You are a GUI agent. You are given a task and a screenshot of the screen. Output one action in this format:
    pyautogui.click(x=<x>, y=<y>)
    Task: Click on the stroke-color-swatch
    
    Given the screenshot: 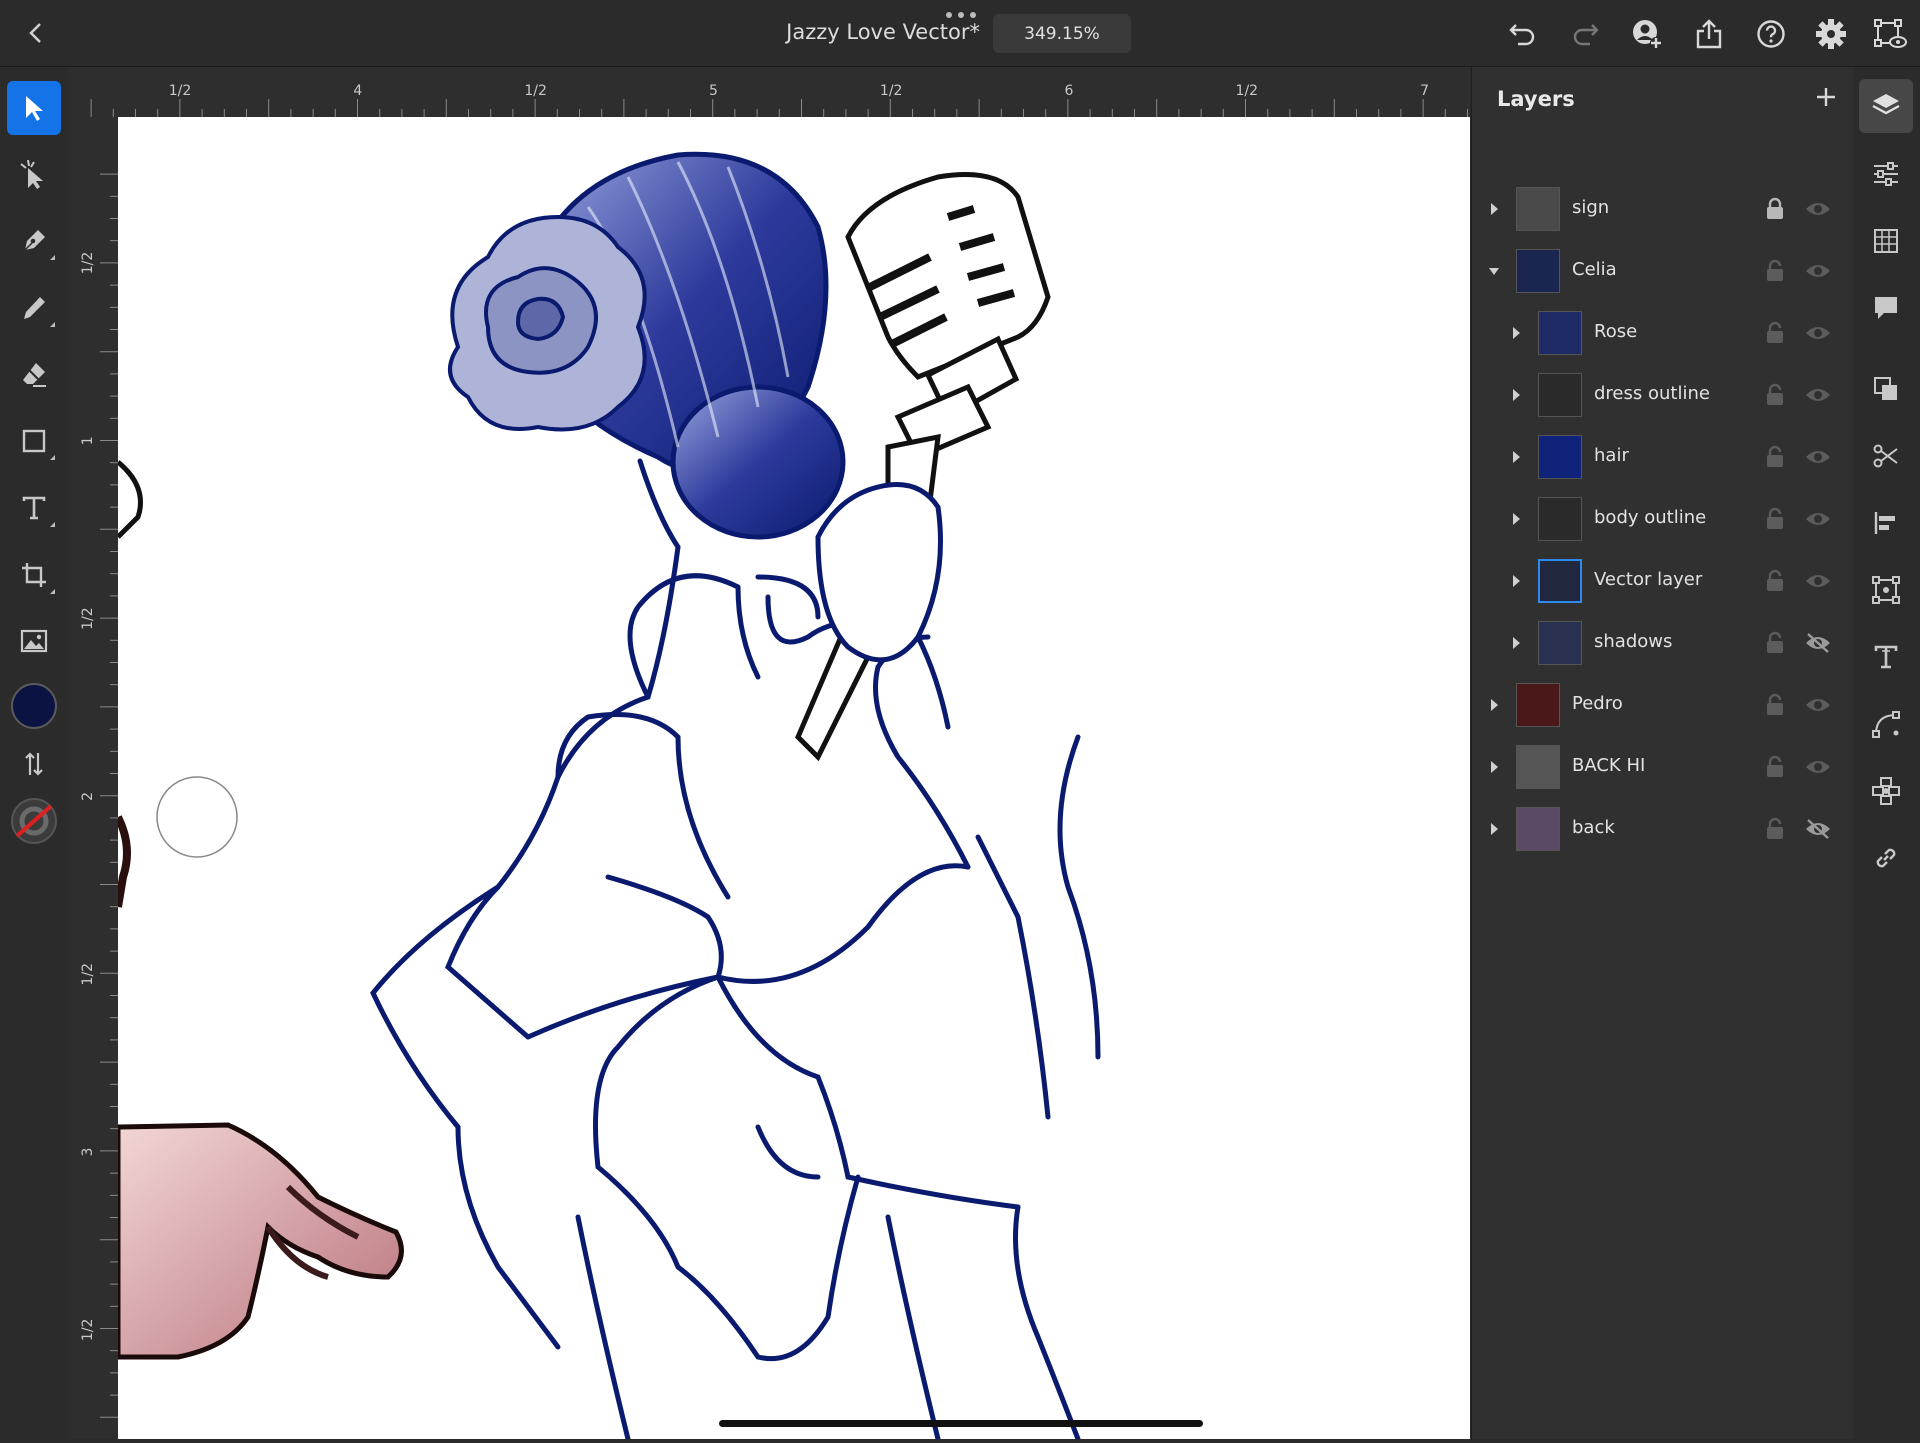 What is the action you would take?
    pyautogui.click(x=34, y=821)
    